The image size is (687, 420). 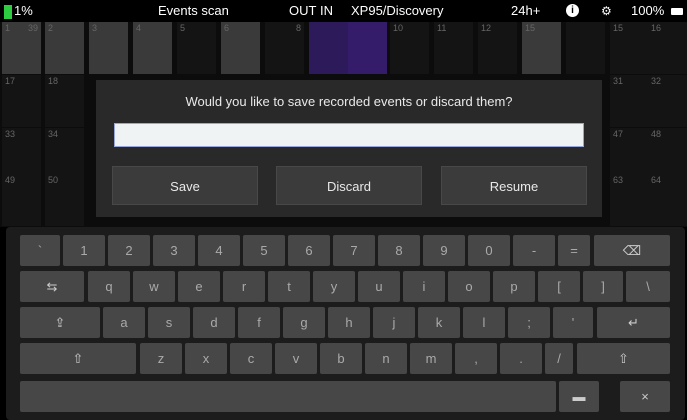 What do you see at coordinates (296, 358) in the screenshot?
I see `key-v: v` at bounding box center [296, 358].